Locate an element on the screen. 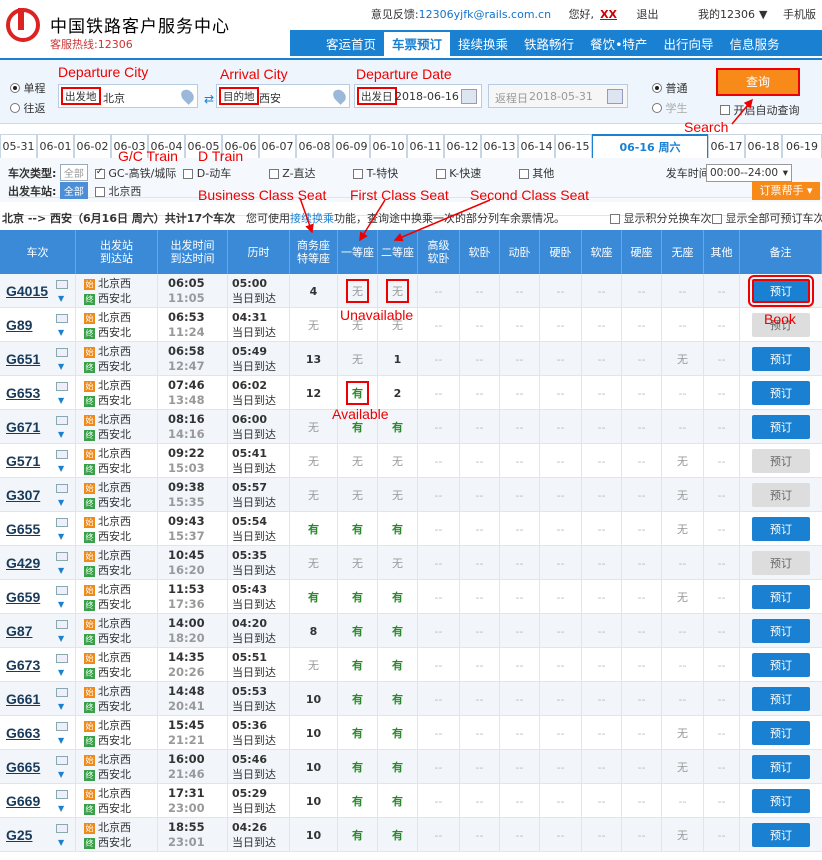 The image size is (822, 860). search-button: 查询 is located at coordinates (758, 82).